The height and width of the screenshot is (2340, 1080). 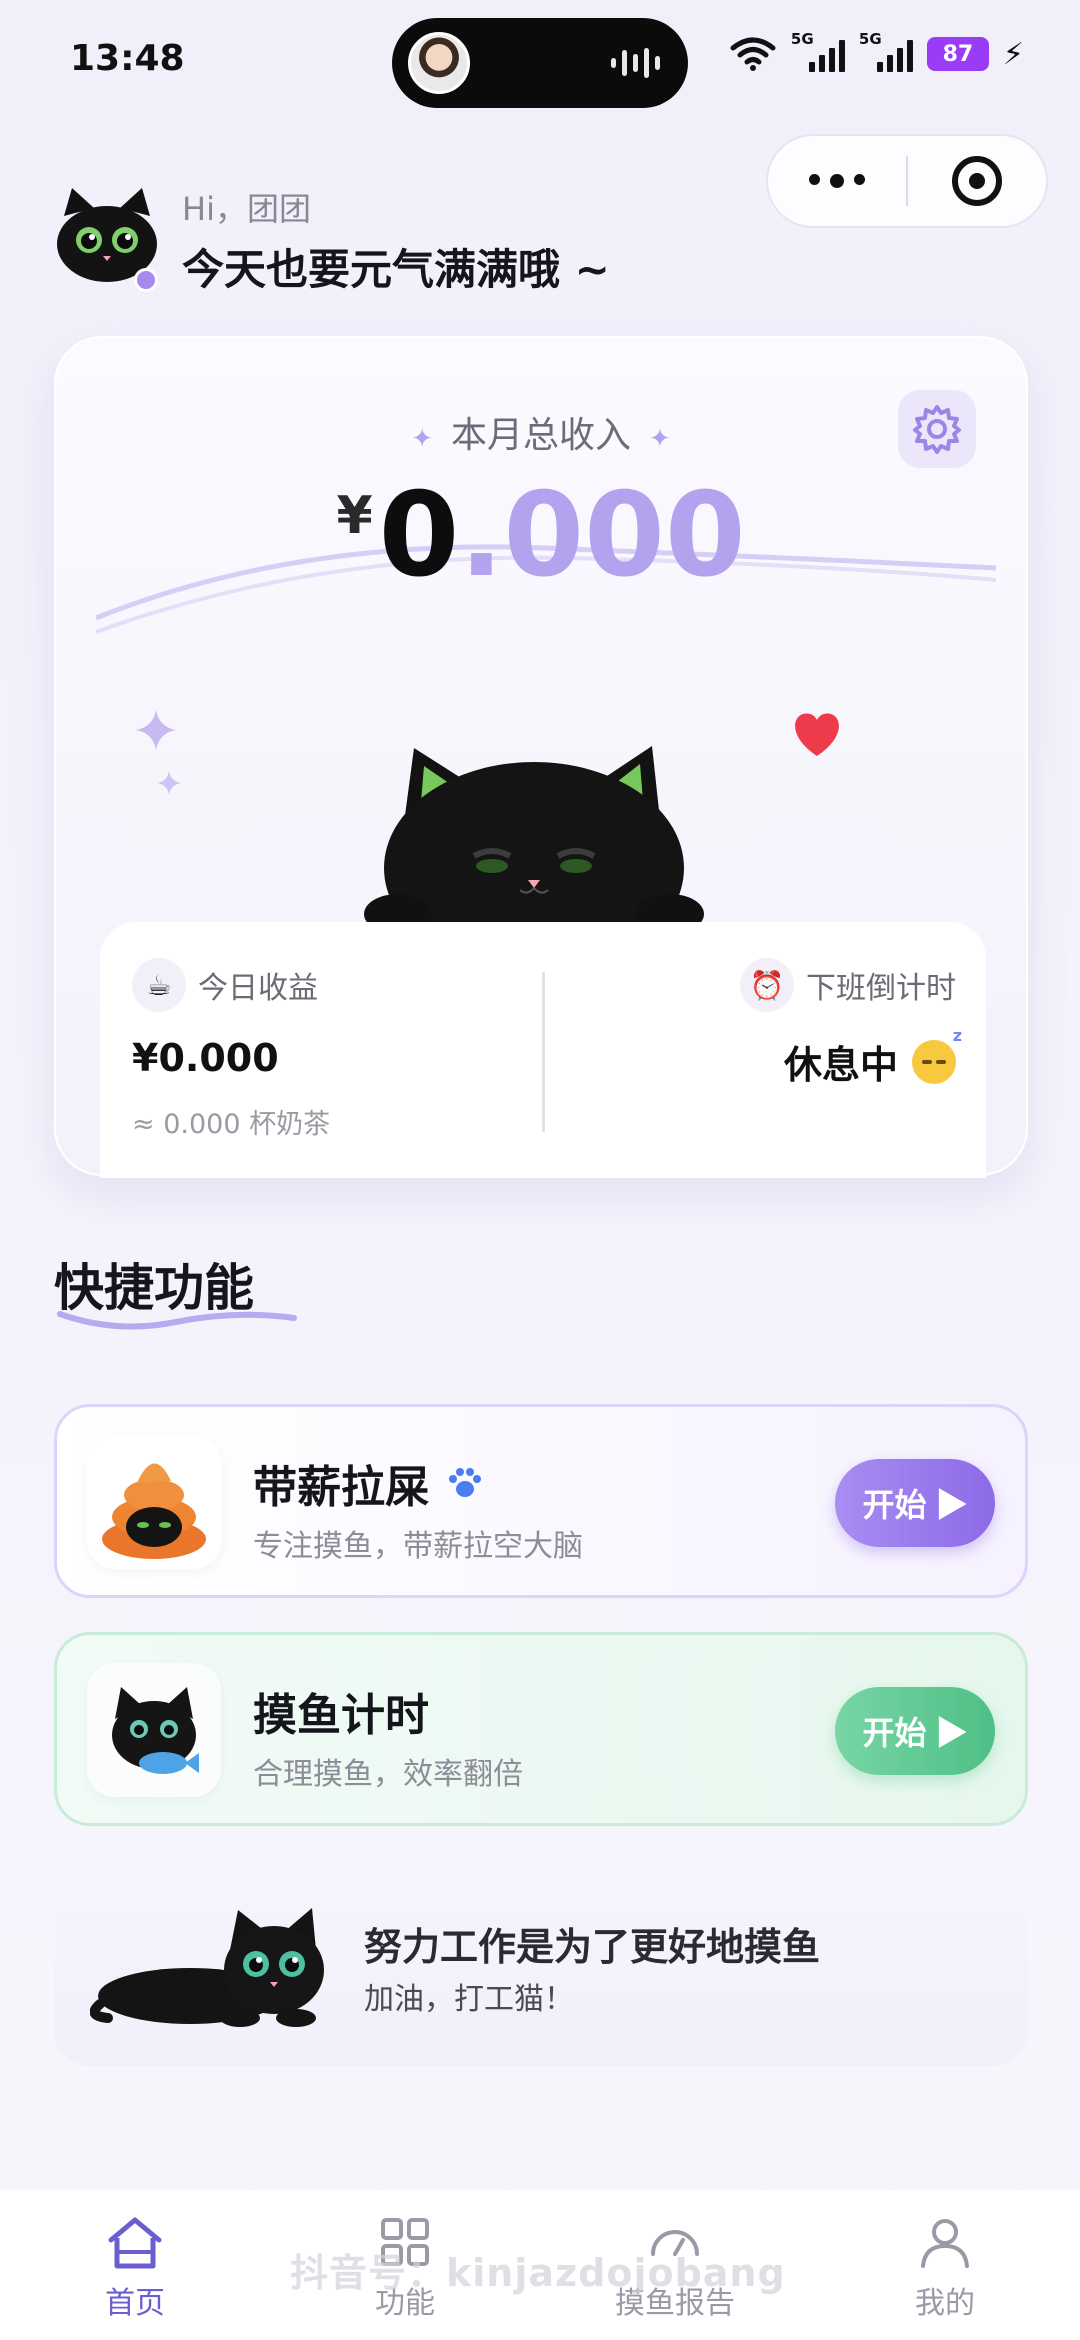 What do you see at coordinates (817, 734) in the screenshot?
I see `heart-icon` at bounding box center [817, 734].